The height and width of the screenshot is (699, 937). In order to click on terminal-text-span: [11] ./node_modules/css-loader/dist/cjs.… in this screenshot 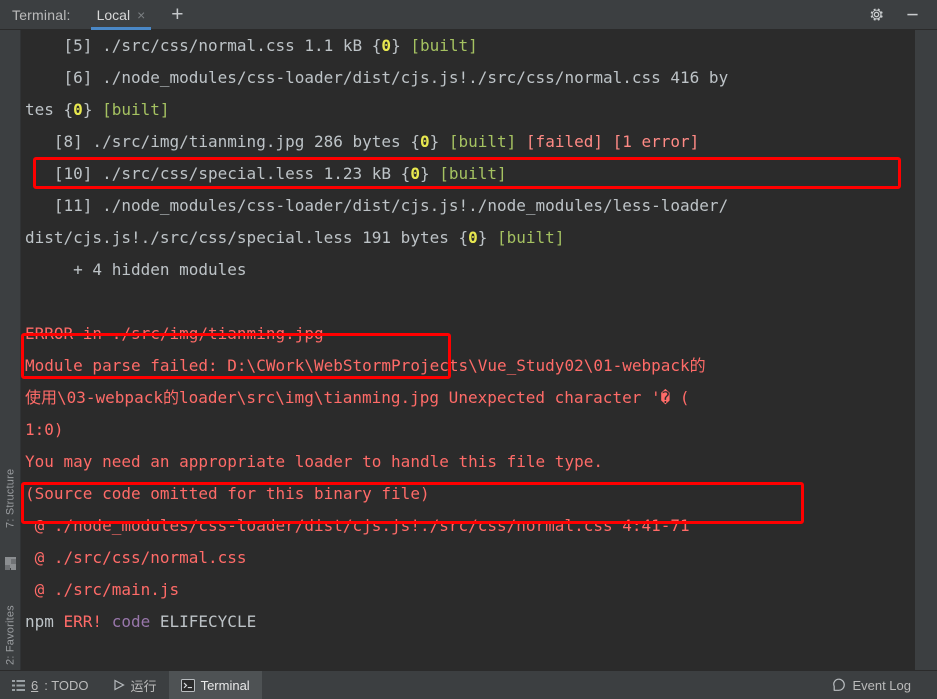, I will do `click(377, 205)`.